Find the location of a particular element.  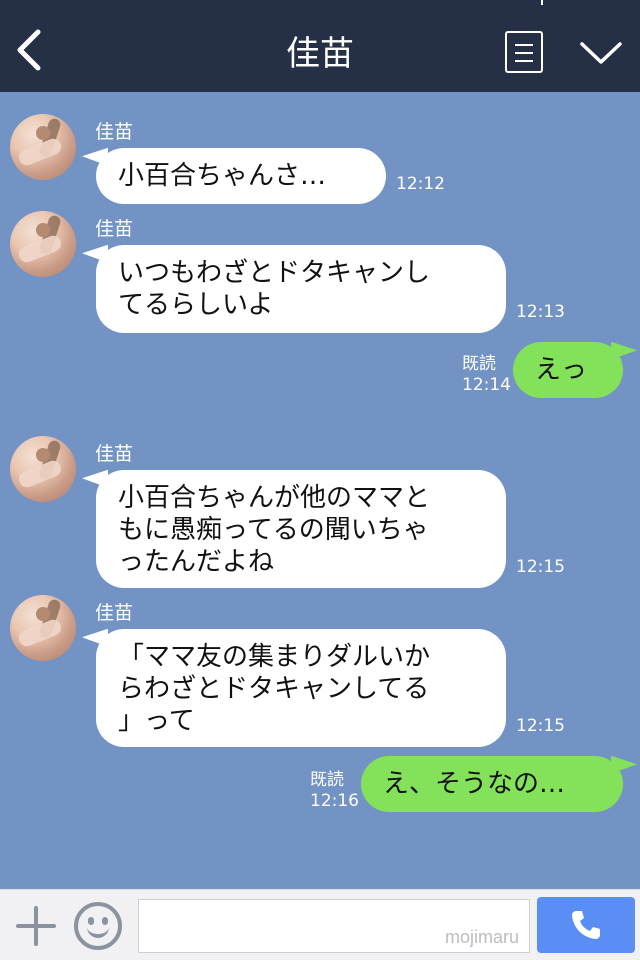

message-input-bar: mojimaru is located at coordinates (320, 924).